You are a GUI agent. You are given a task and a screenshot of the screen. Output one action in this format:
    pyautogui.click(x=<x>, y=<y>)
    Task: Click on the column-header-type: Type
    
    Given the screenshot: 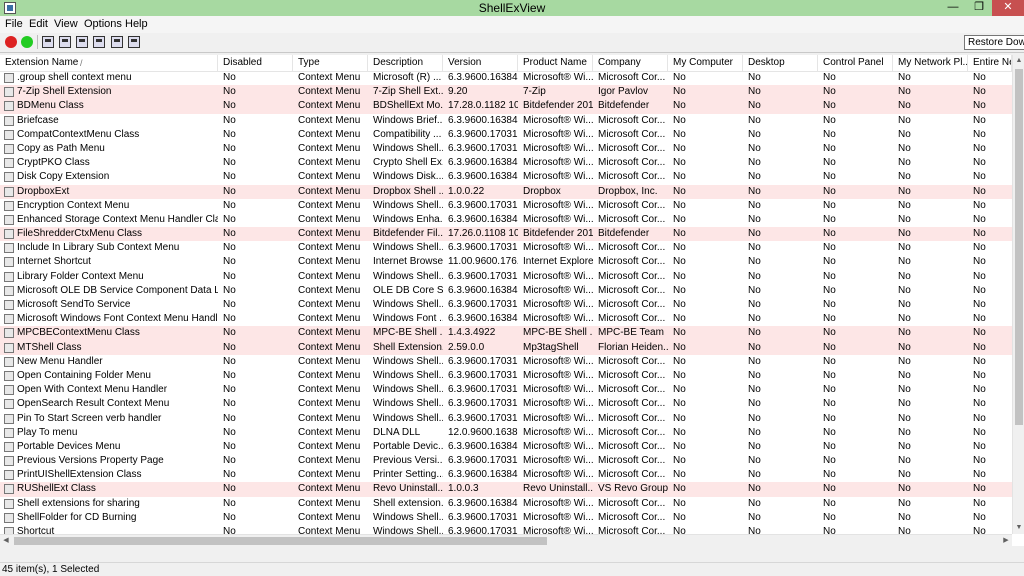 What is the action you would take?
    pyautogui.click(x=330, y=63)
    